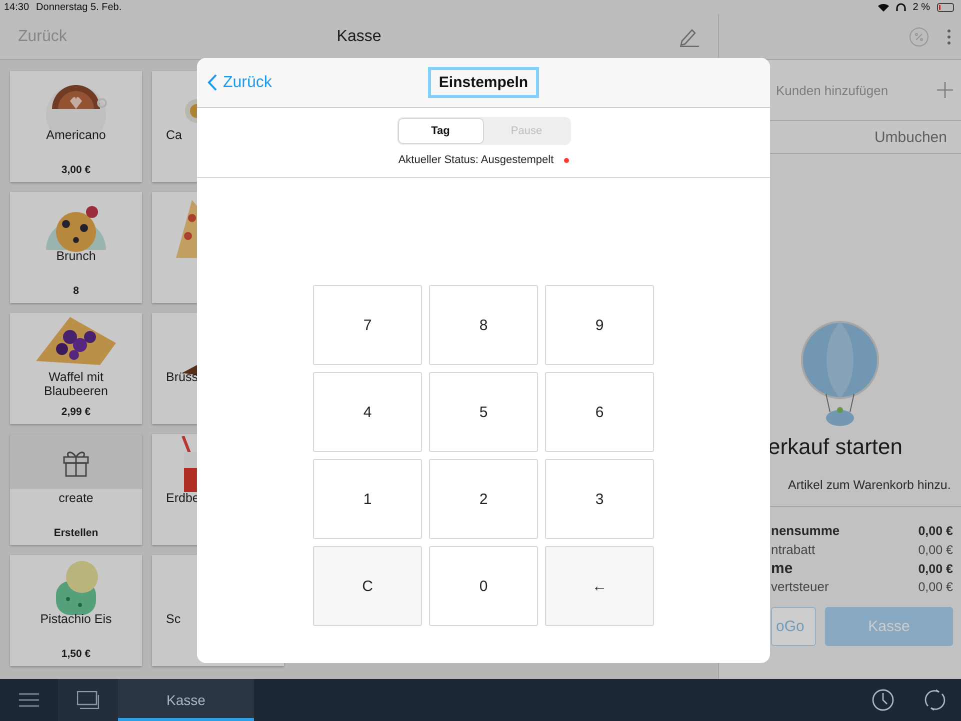 The height and width of the screenshot is (721, 961). What do you see at coordinates (367, 499) in the screenshot?
I see `keypad-key: 1` at bounding box center [367, 499].